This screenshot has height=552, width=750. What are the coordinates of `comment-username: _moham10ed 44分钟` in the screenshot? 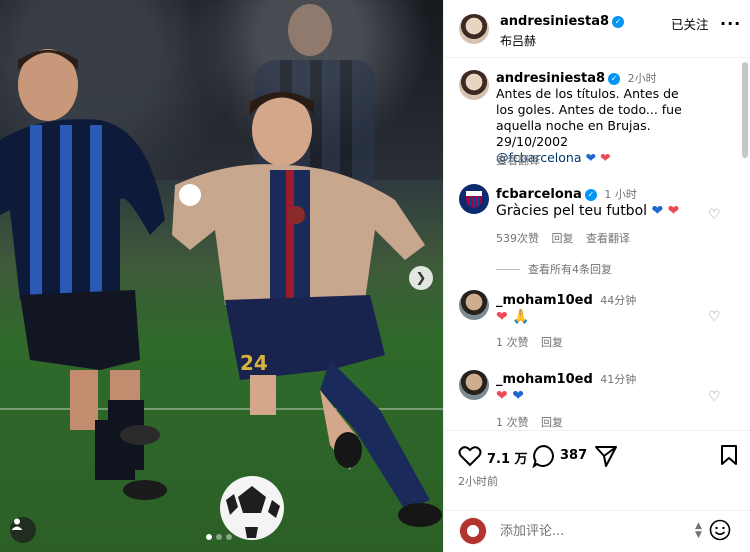 It's located at (566, 300).